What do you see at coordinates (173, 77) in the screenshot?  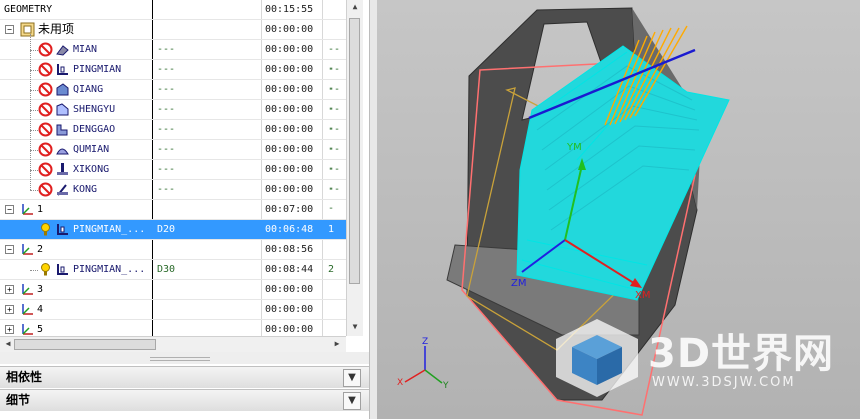 I see `tree-op-row: PINGMIAN --- 00:00:00 ---` at bounding box center [173, 77].